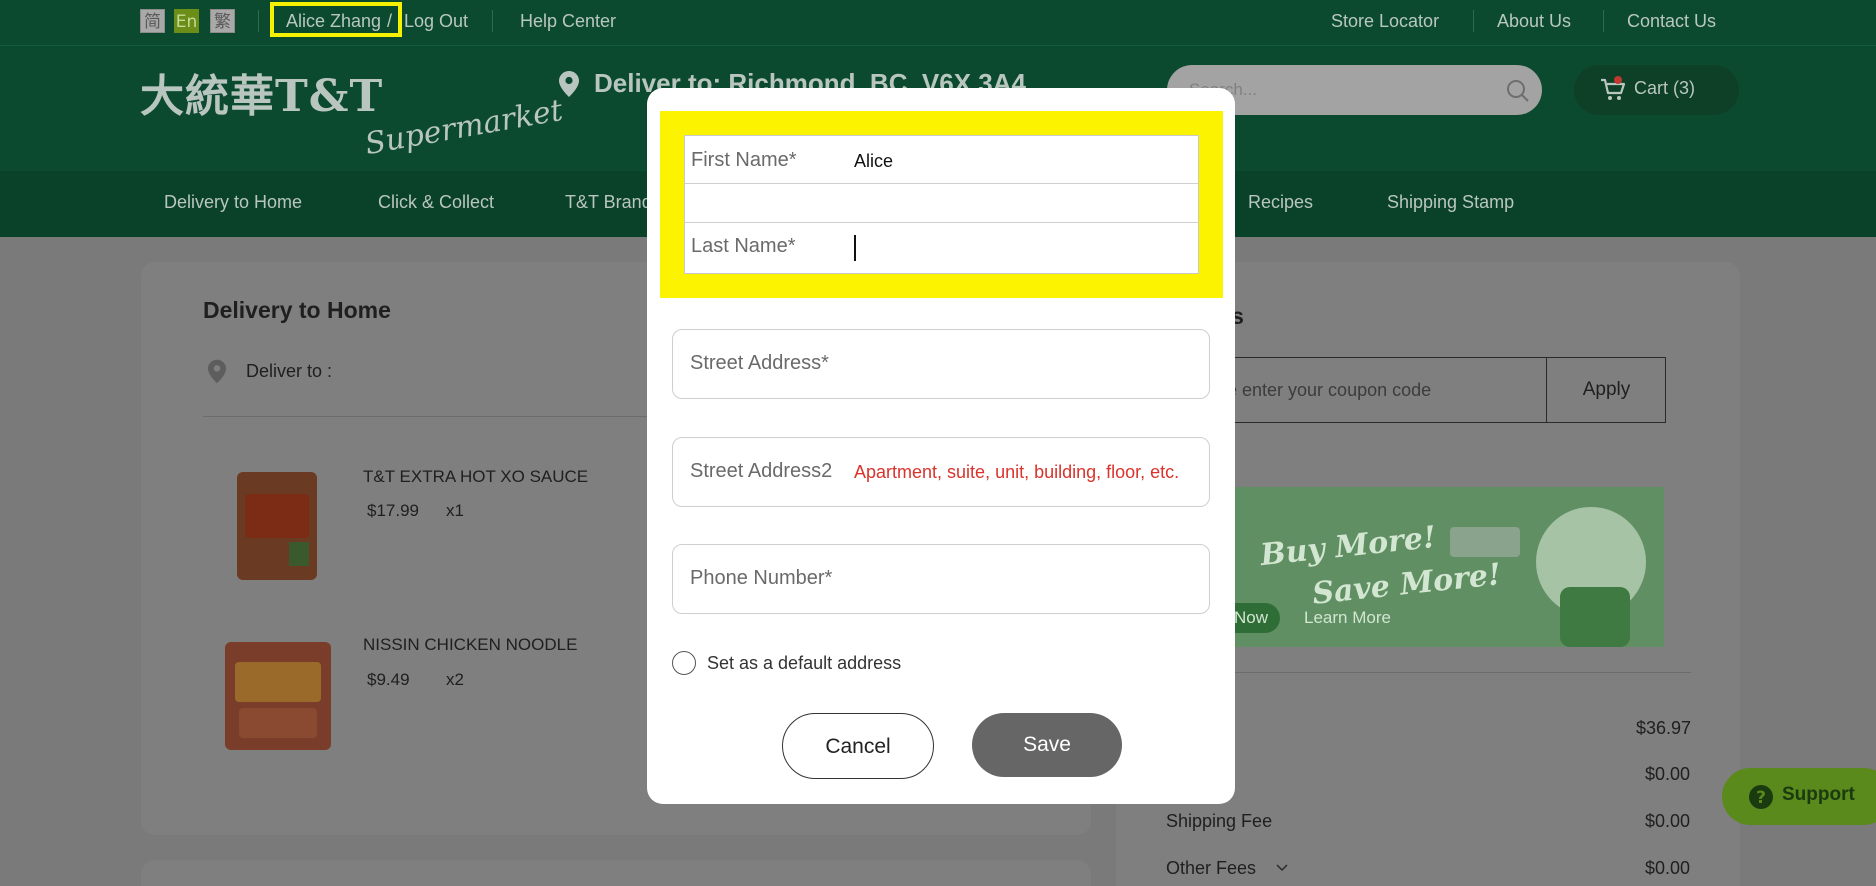  What do you see at coordinates (470, 645) in the screenshot?
I see `product-name: NISSIN CHICKEN NOODLE` at bounding box center [470, 645].